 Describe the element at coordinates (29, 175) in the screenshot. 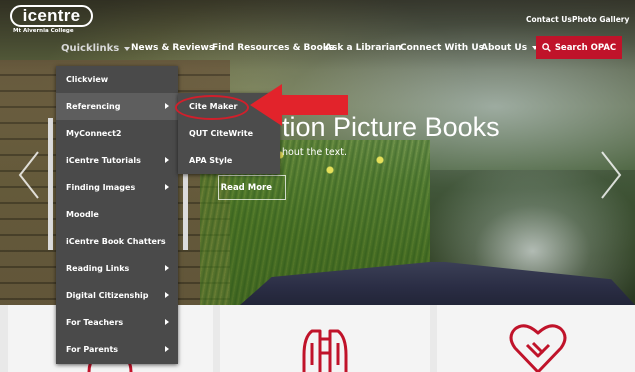

I see `chevron-left-icon` at that location.